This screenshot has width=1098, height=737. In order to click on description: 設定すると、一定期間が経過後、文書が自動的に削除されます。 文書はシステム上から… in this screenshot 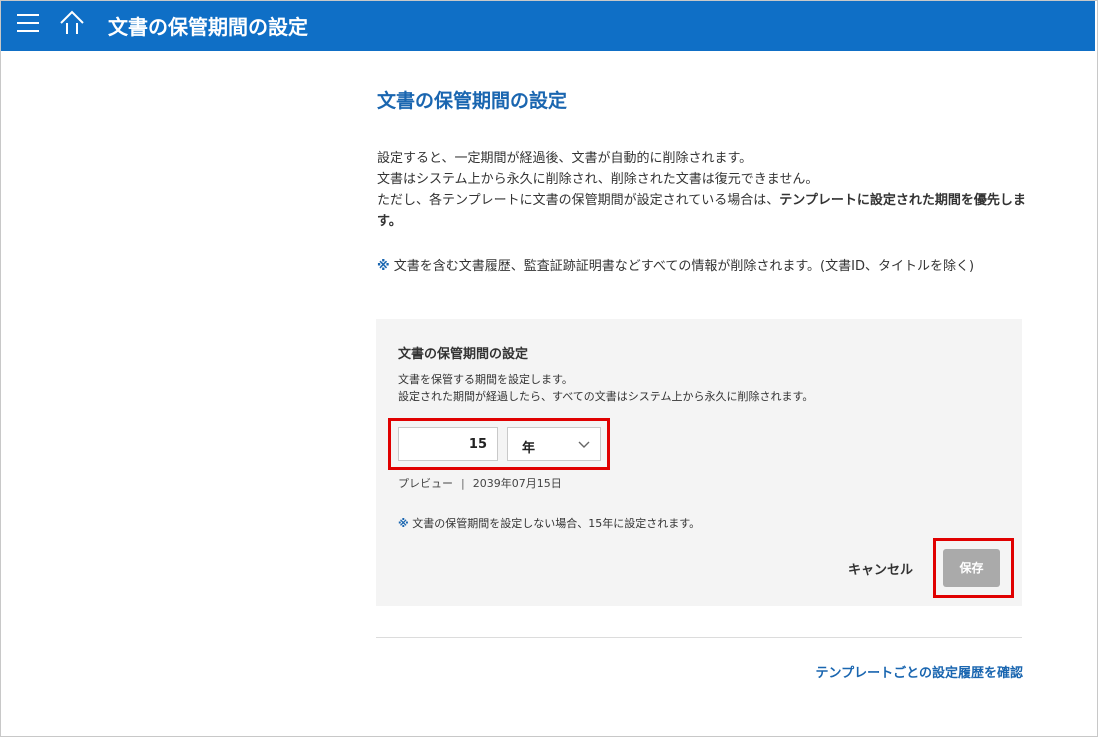, I will do `click(702, 190)`.